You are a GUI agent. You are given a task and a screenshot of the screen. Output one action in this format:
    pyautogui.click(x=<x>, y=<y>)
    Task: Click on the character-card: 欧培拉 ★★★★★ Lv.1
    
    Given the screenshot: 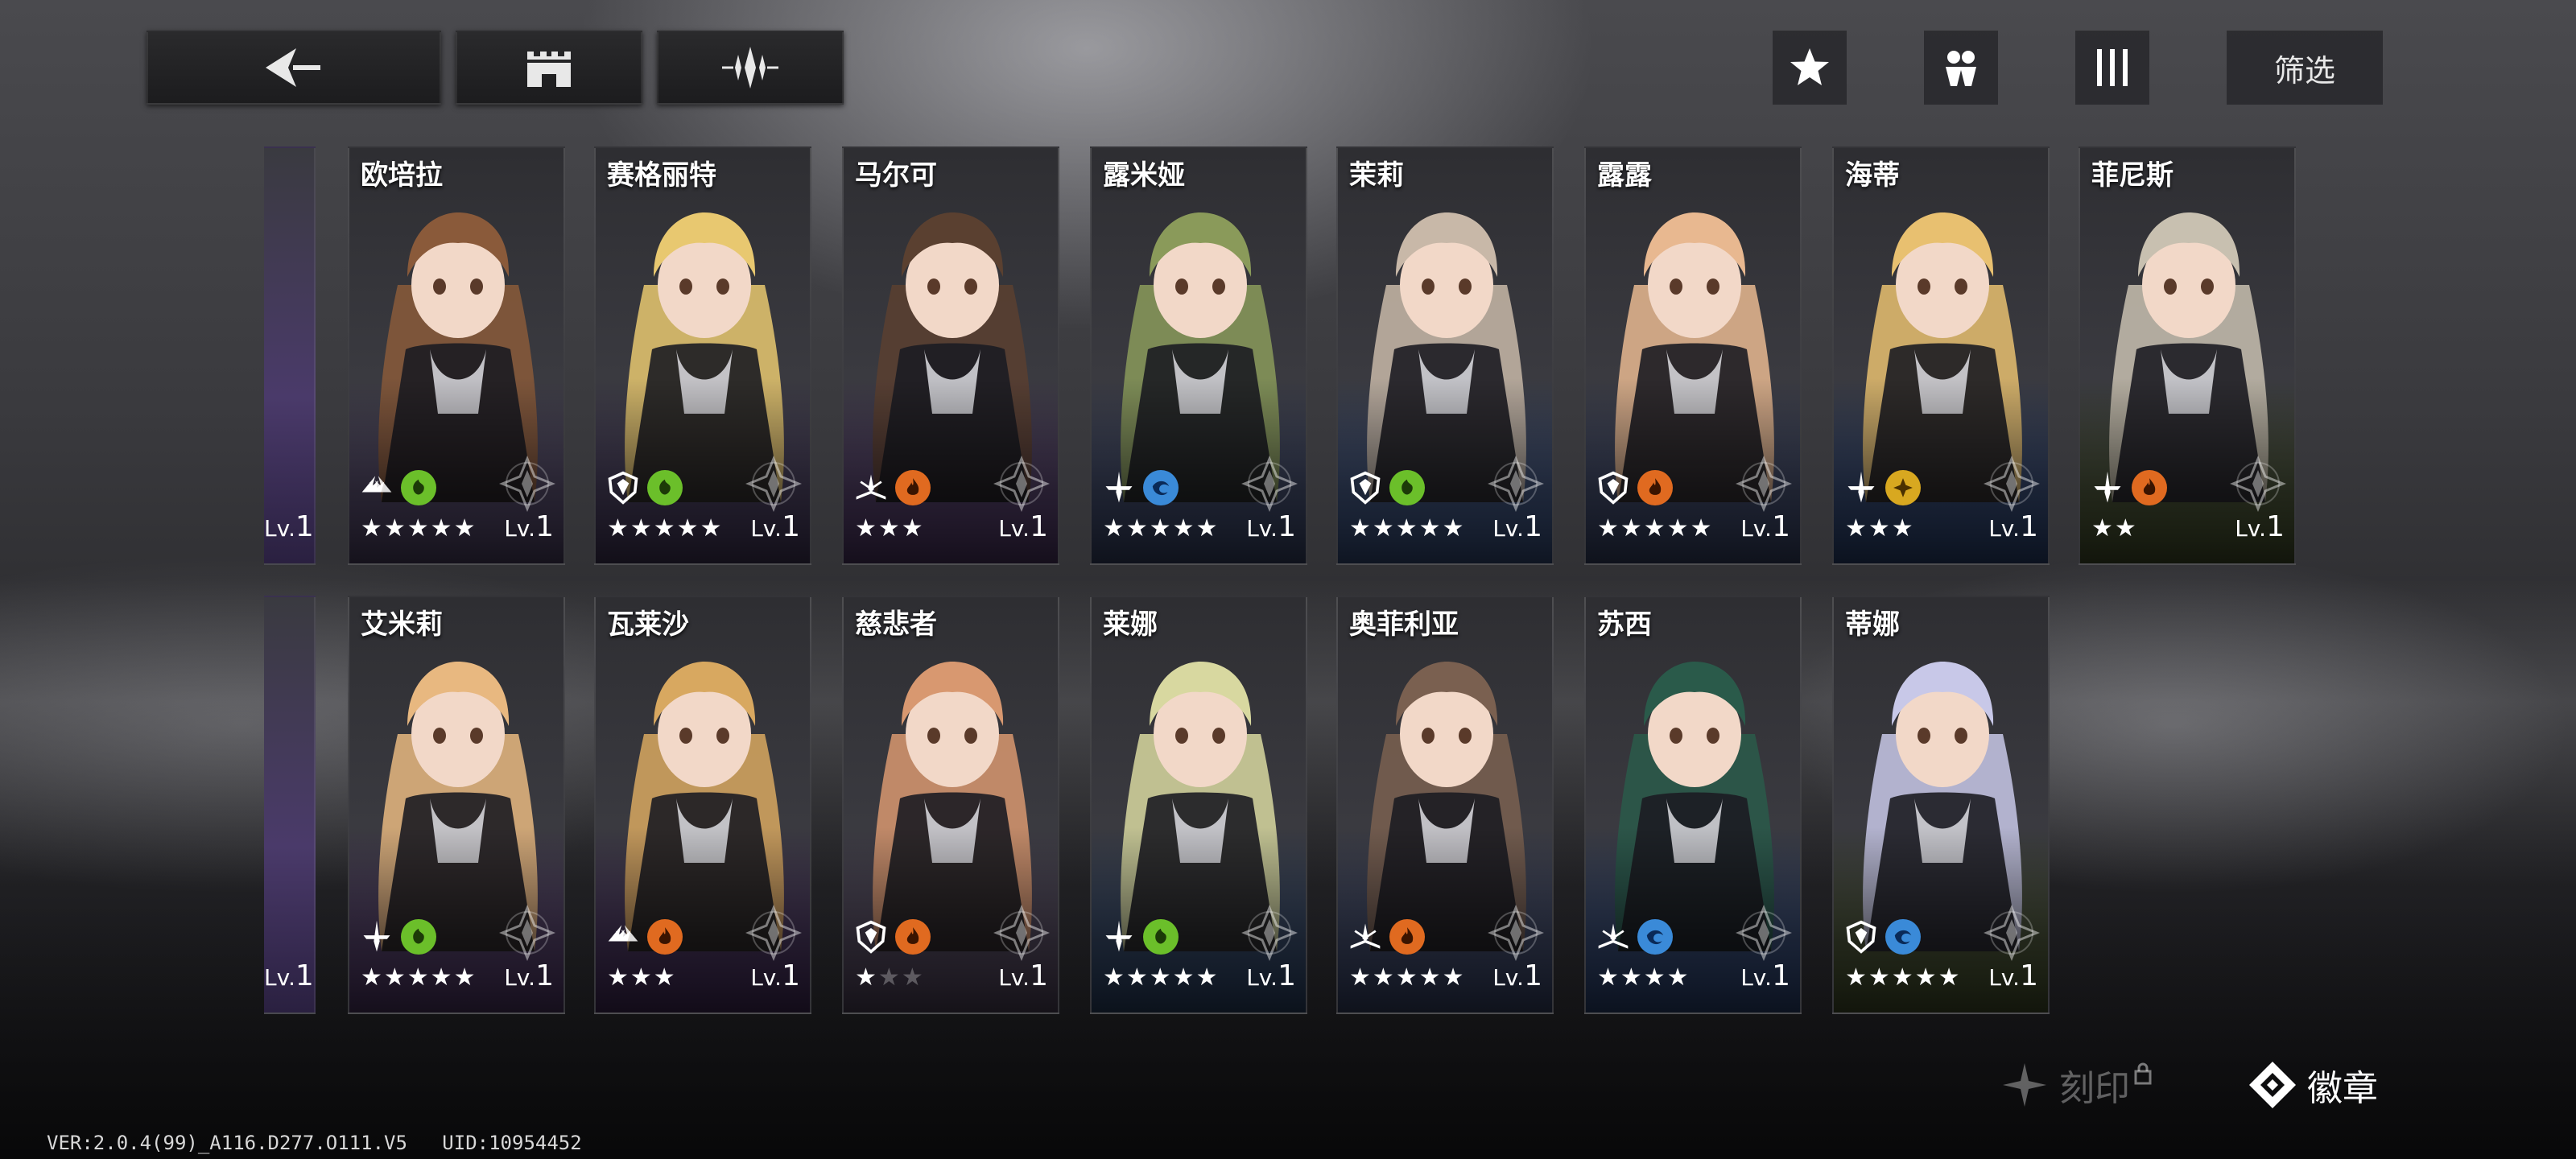 What is the action you would take?
    pyautogui.click(x=456, y=355)
    